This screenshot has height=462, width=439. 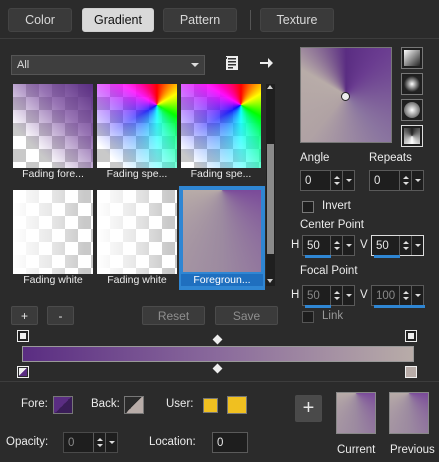 I want to click on tab-gradient: Gradient, so click(x=118, y=20).